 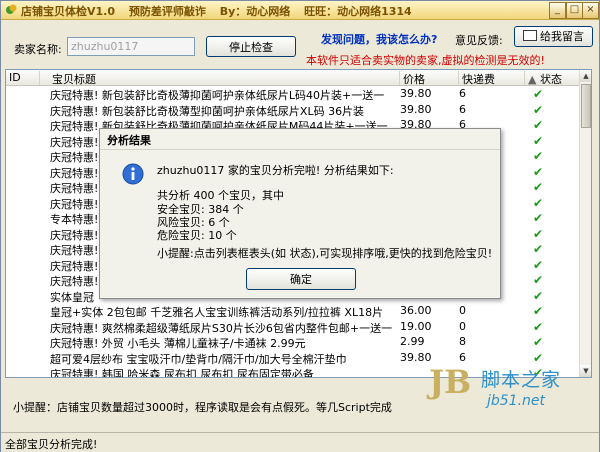 I want to click on leave-message-button: 给我留言, so click(x=553, y=36).